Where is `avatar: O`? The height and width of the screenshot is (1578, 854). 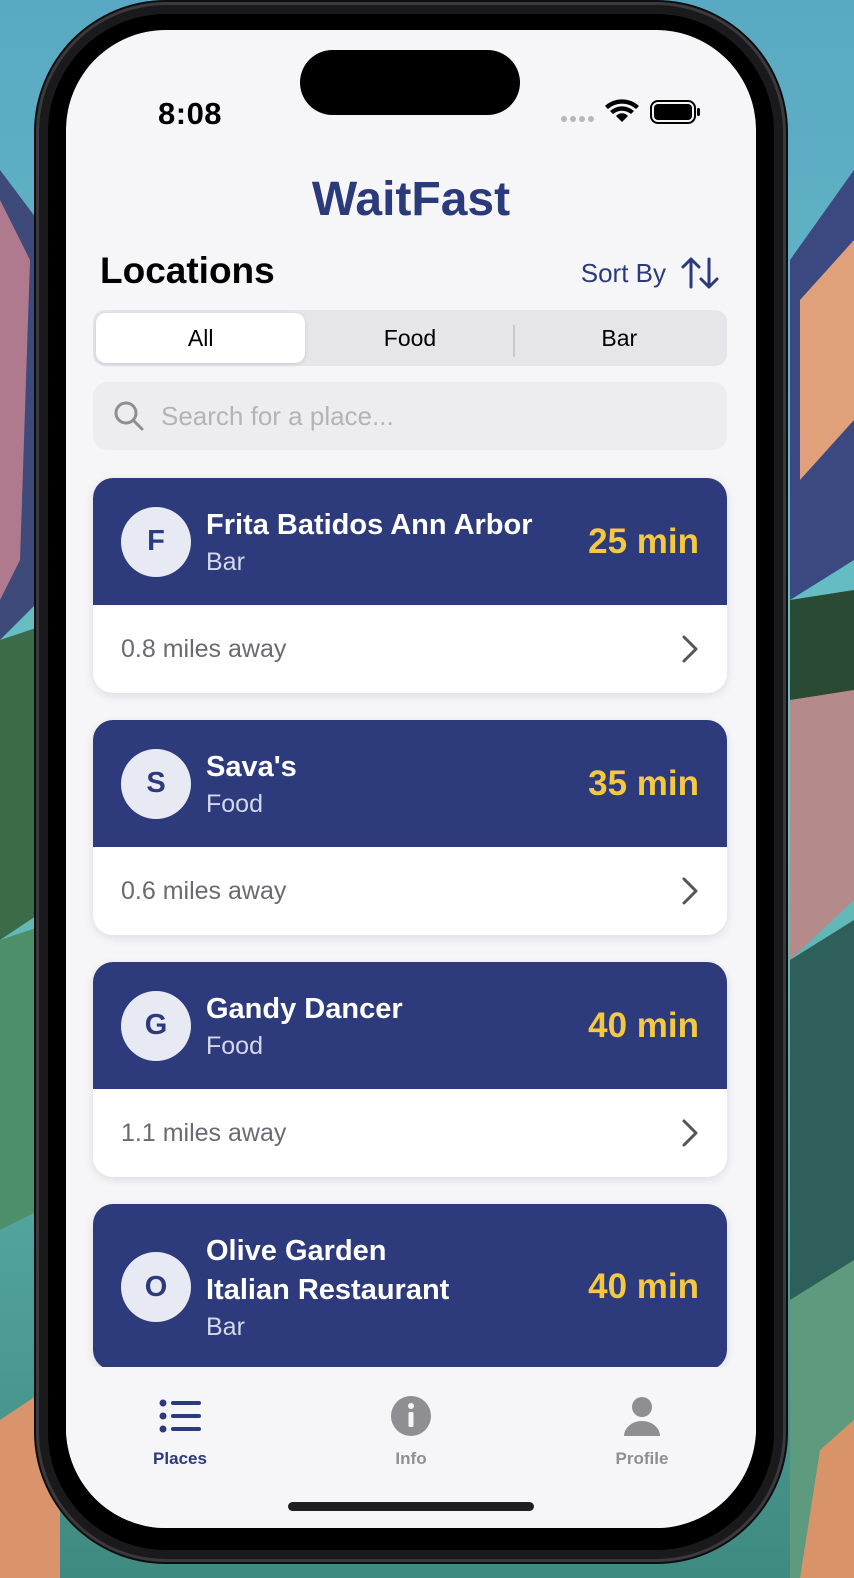 avatar: O is located at coordinates (156, 1287).